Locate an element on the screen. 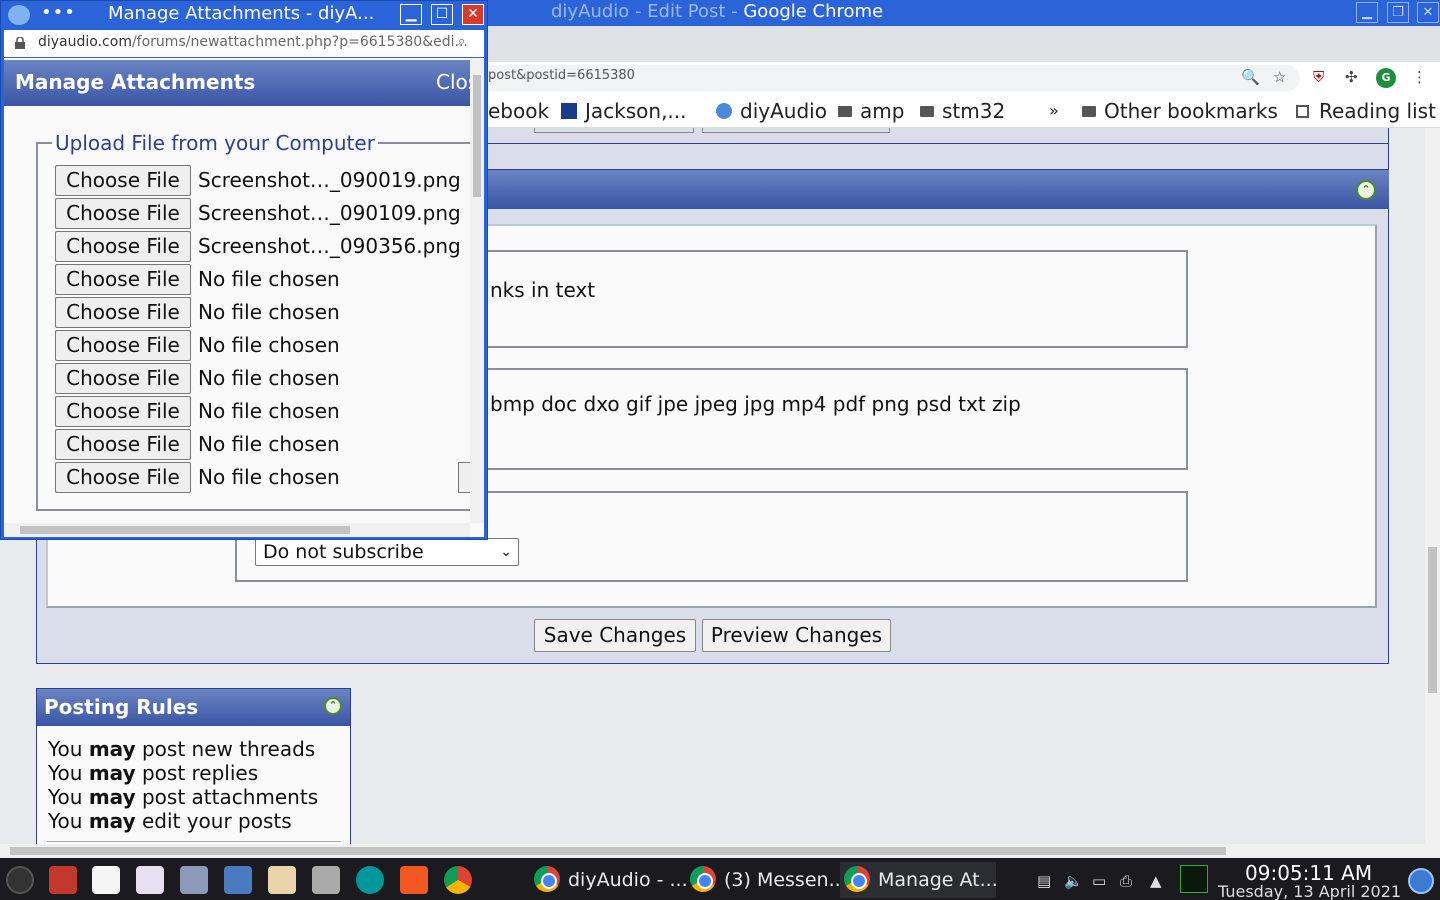 This screenshot has width=1440, height=900. brave-icon is located at coordinates (414, 880).